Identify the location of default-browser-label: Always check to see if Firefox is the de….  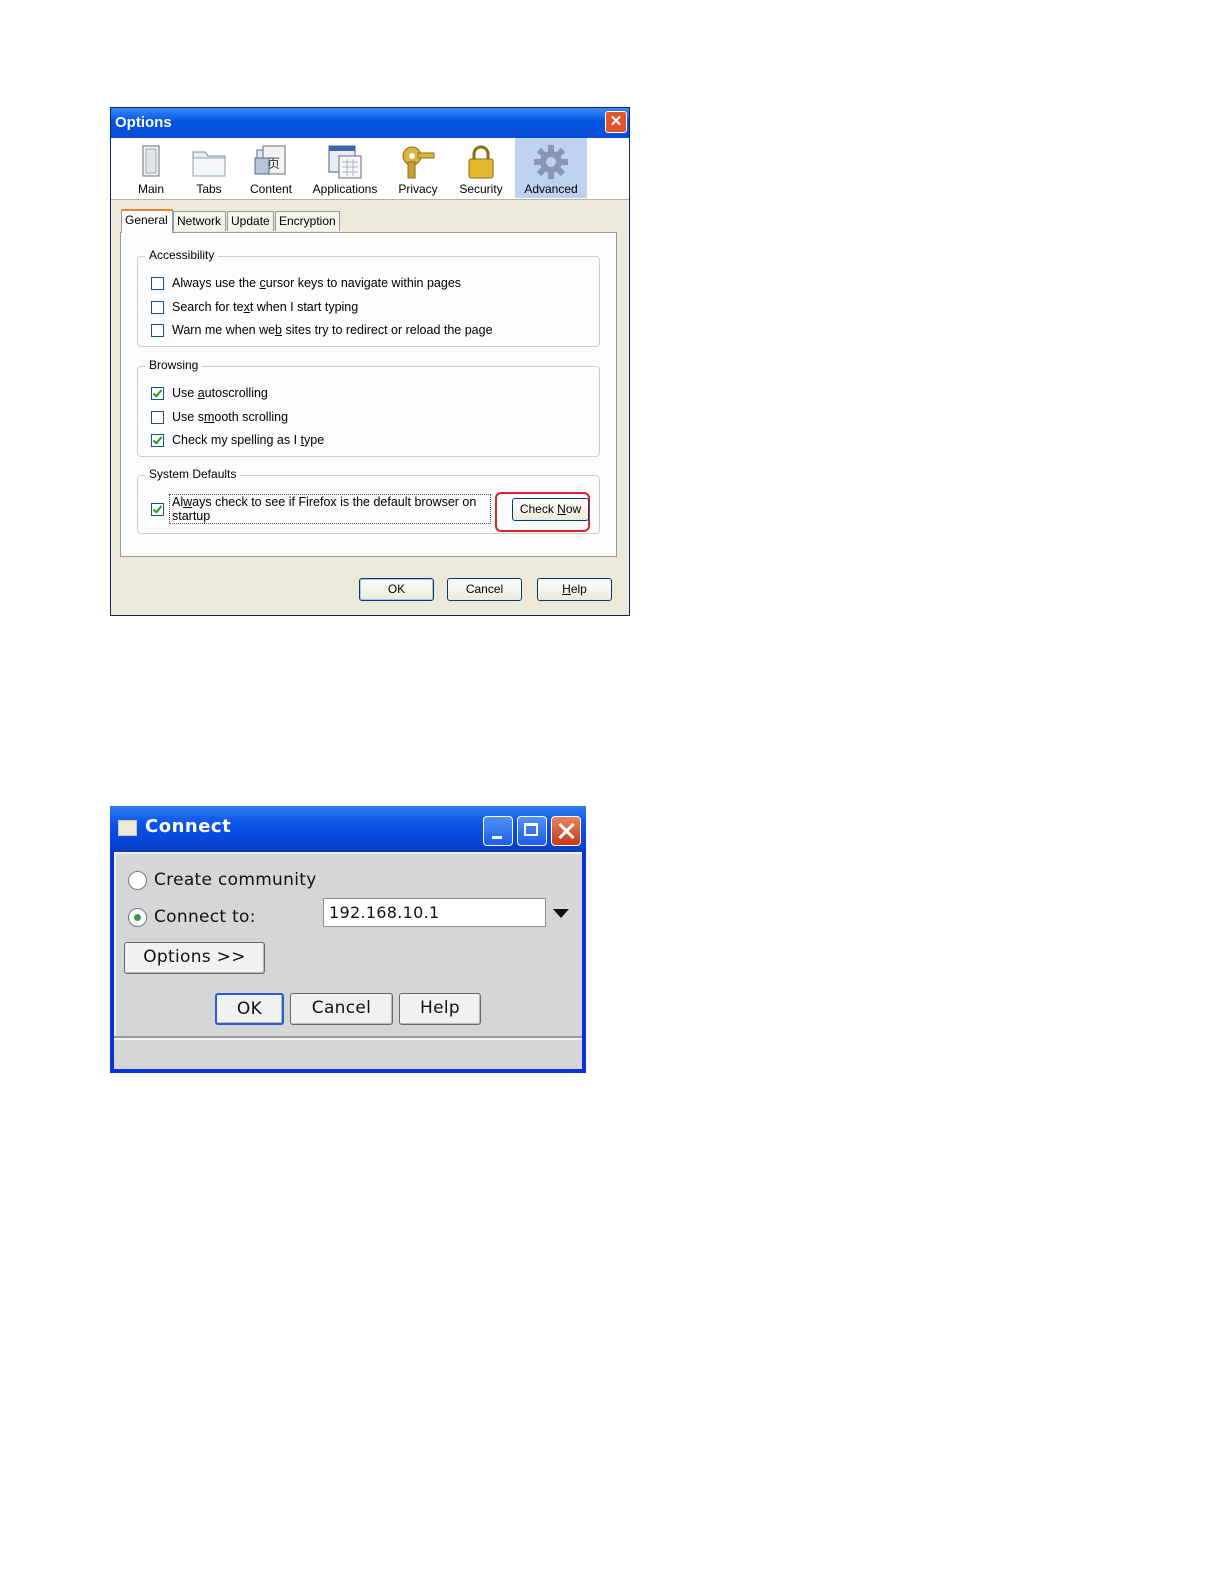
(330, 509).